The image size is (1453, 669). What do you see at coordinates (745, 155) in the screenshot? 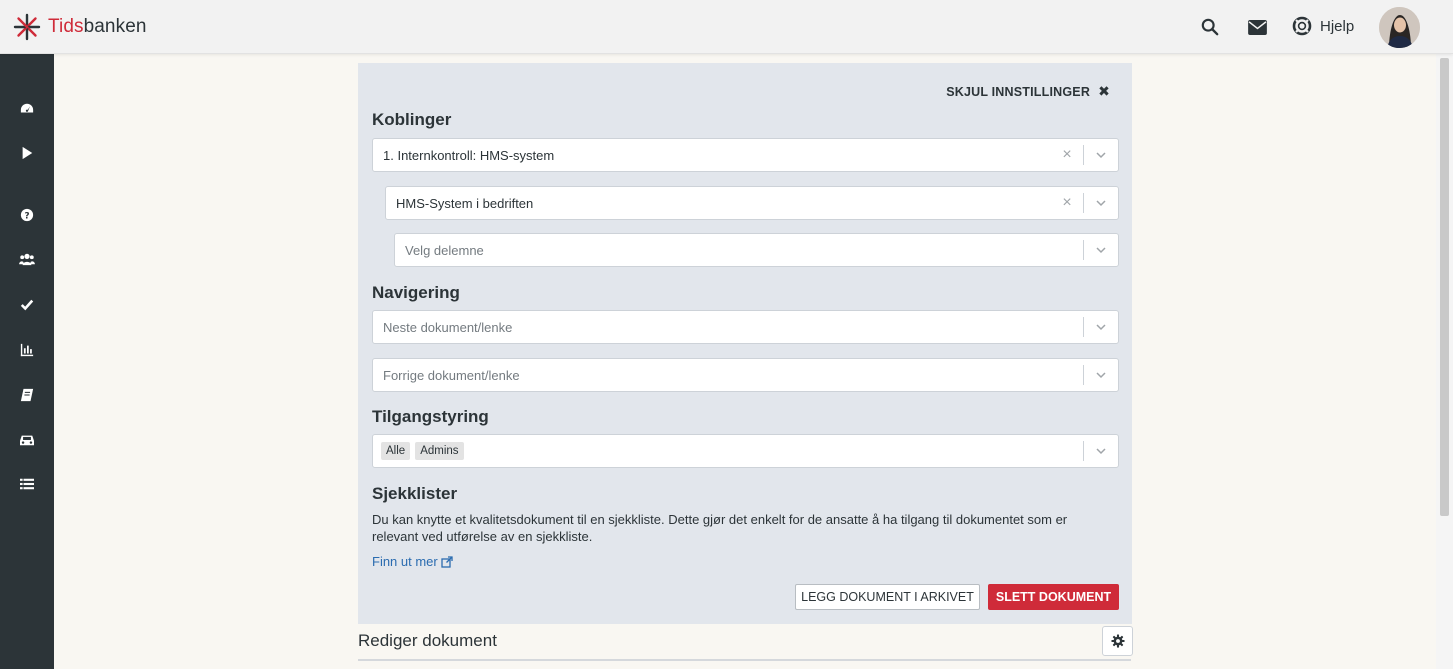
I see `koblinger-select-1: 1. Internkontroll: HMS-system ×` at bounding box center [745, 155].